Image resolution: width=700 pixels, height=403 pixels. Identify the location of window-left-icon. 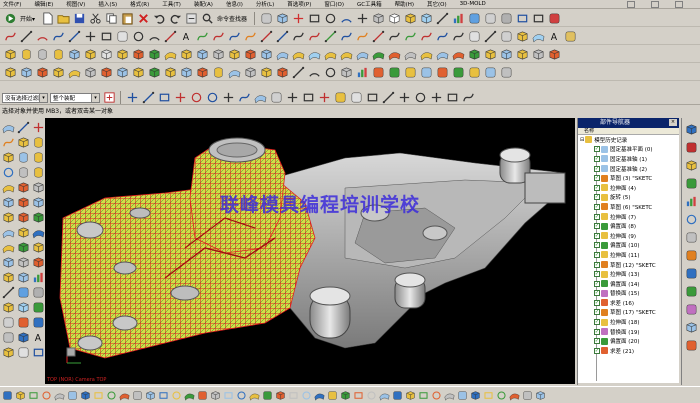
(38, 352).